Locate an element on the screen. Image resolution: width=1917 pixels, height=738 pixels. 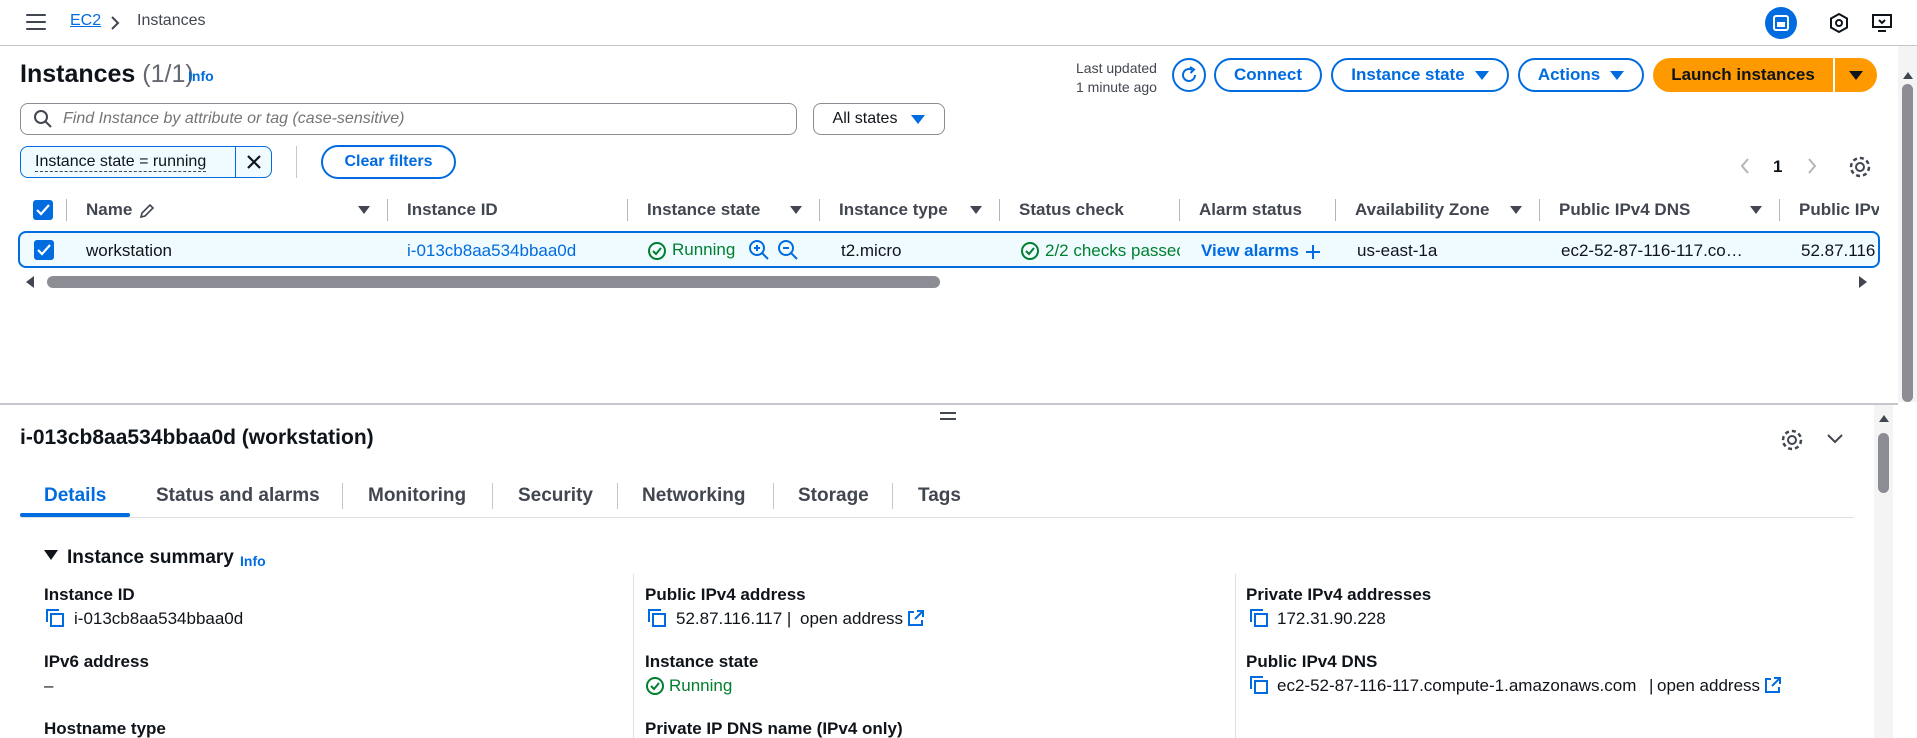
previous-page-icon is located at coordinates (1745, 166).